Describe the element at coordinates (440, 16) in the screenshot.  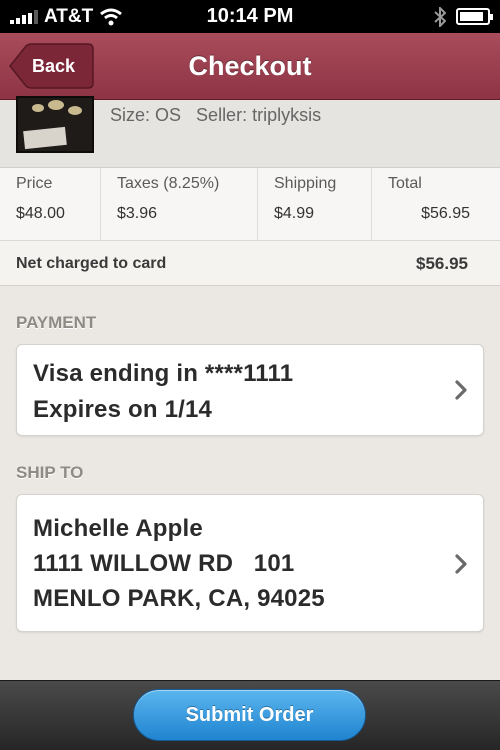
I see `bluetooth-icon` at that location.